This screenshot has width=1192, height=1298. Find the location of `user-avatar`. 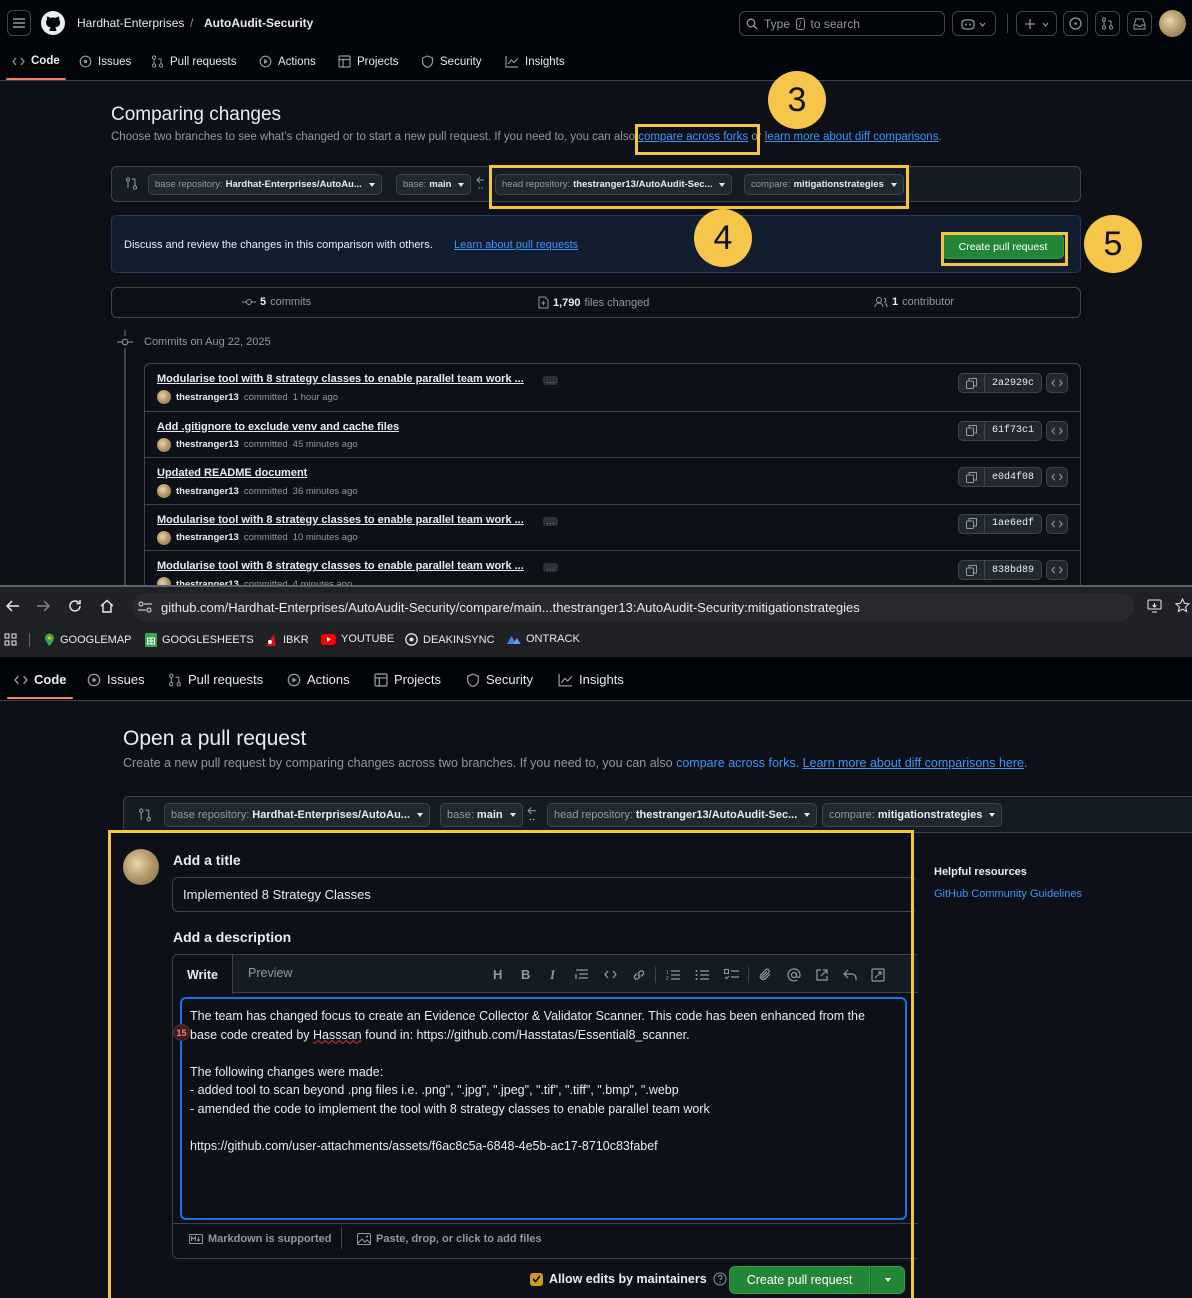

user-avatar is located at coordinates (1172, 23).